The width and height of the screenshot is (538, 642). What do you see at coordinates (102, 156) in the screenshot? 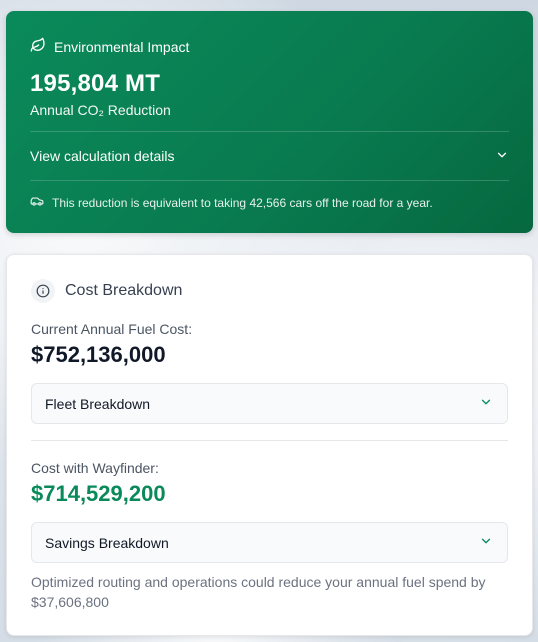
I see `view-calculation-details-label: View calculation details` at bounding box center [102, 156].